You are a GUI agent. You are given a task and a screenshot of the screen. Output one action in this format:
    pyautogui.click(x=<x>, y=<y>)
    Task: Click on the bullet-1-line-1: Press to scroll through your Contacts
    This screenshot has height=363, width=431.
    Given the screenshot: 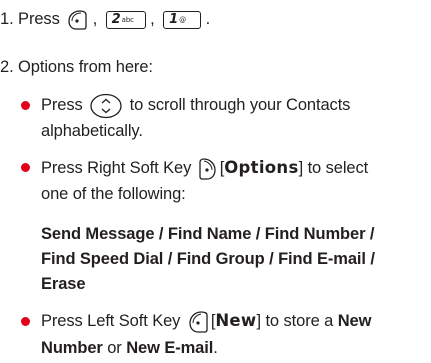 What is the action you would take?
    pyautogui.click(x=195, y=105)
    